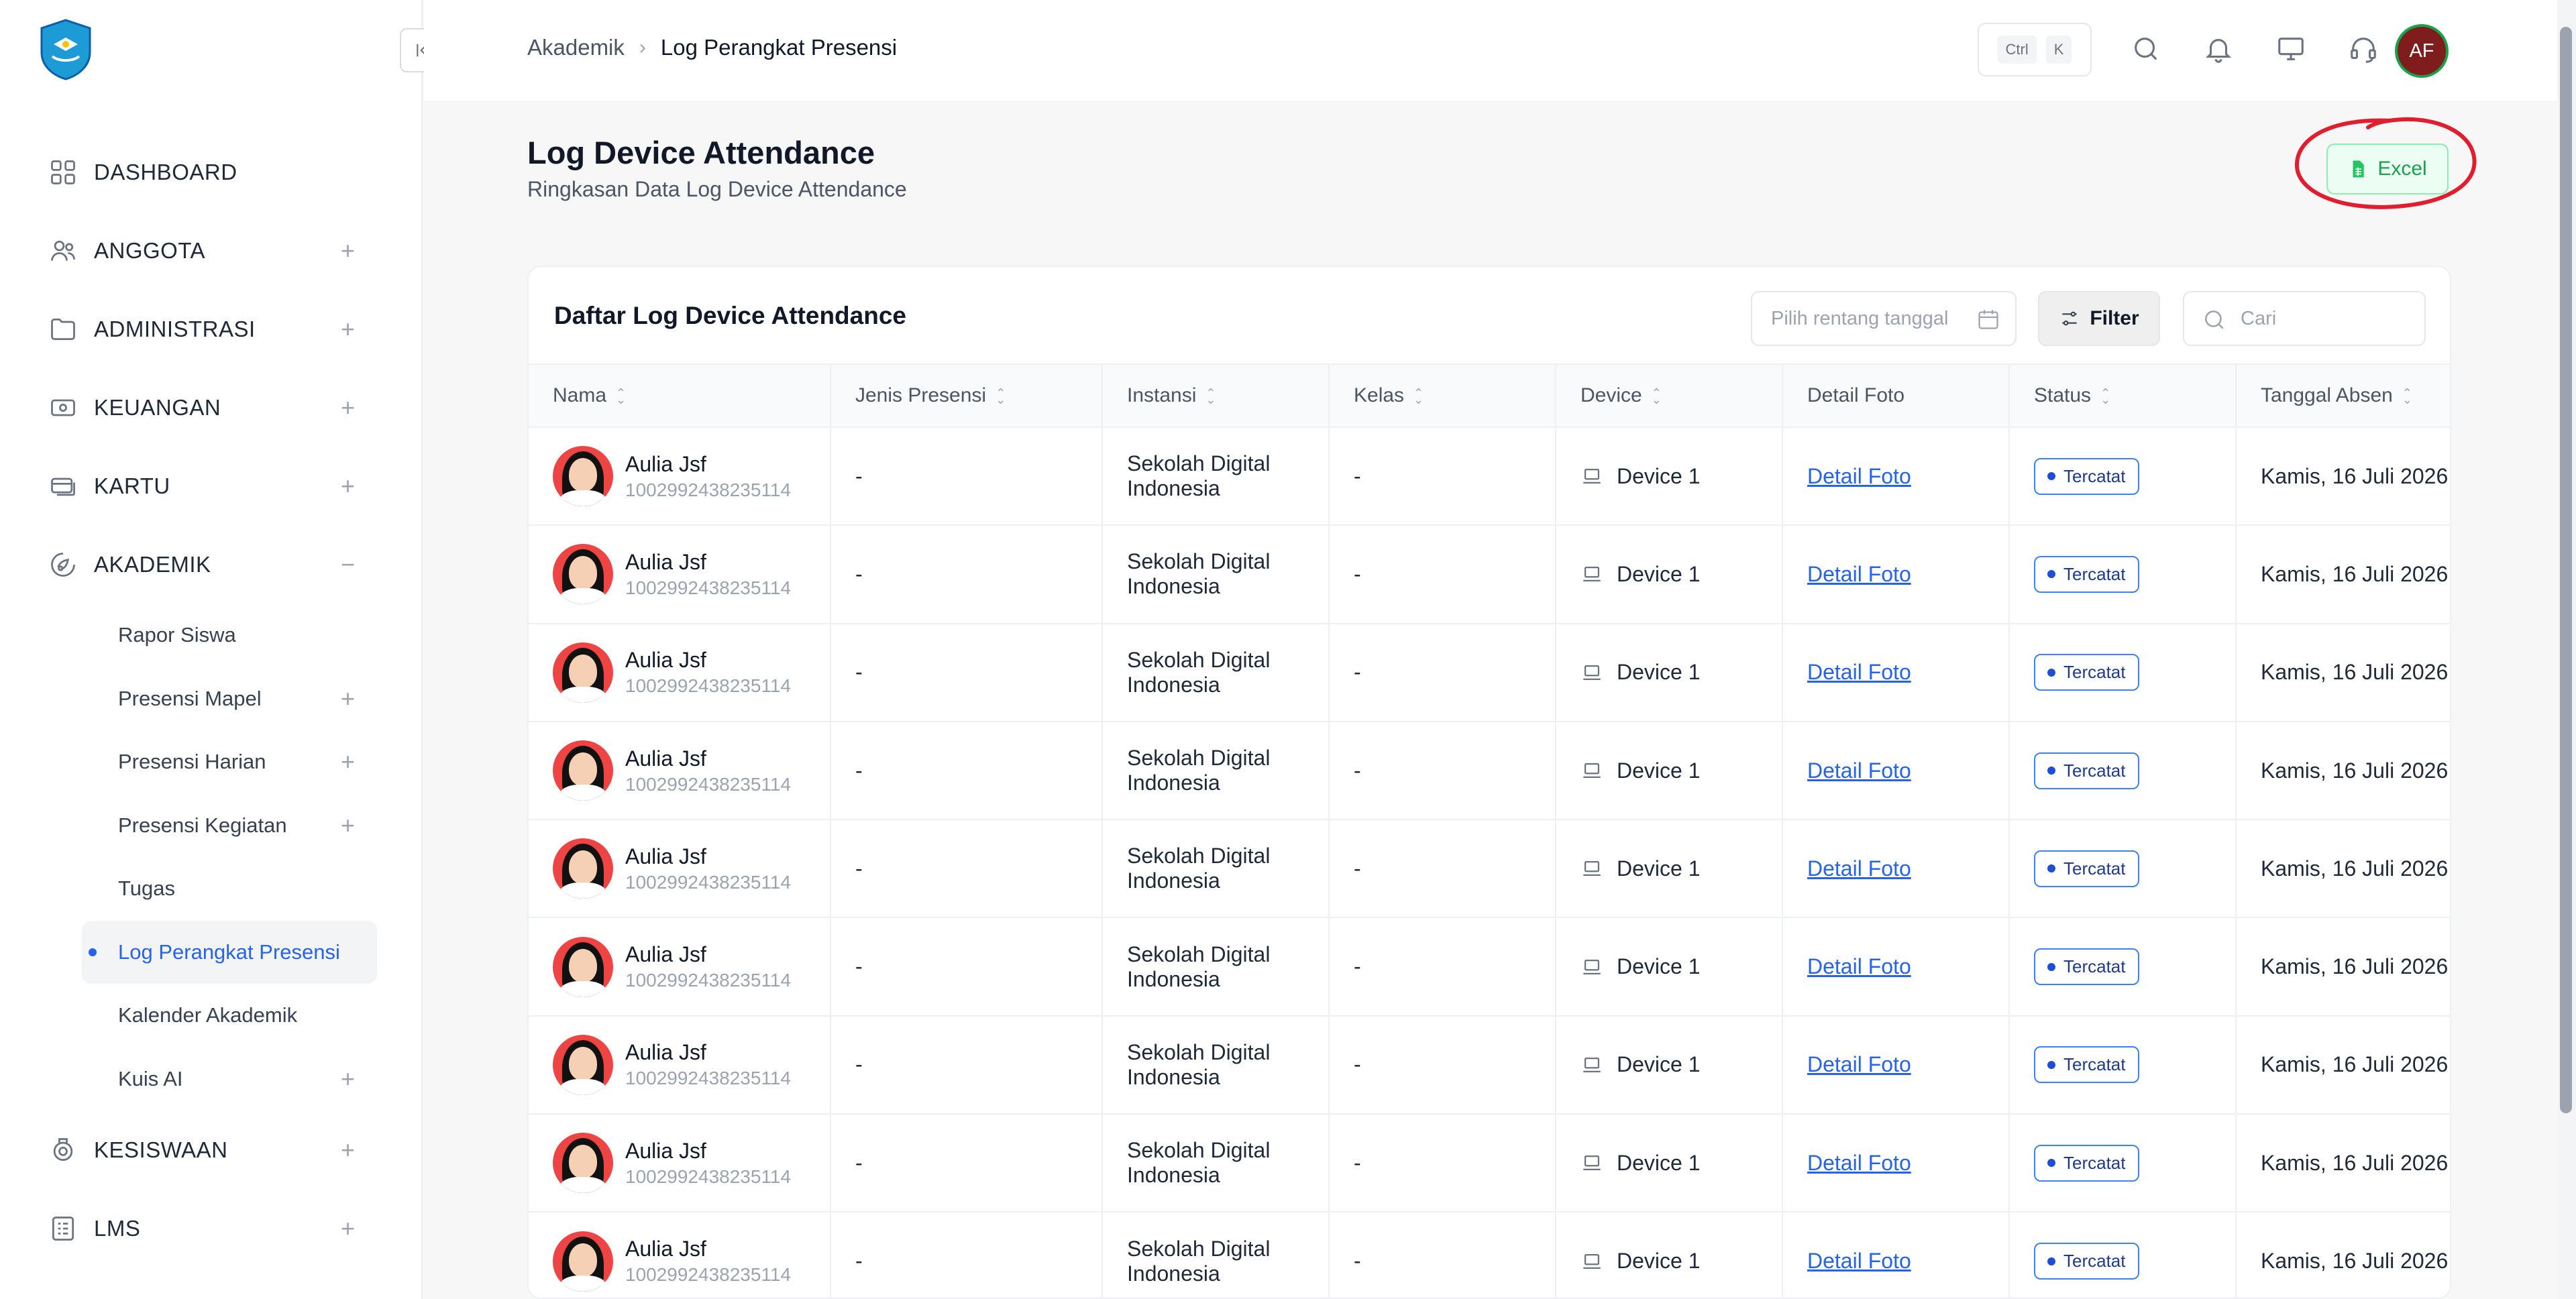 The image size is (2576, 1299). Describe the element at coordinates (2123, 396) in the screenshot. I see `column-header-status: Status ⌃ ⌄` at that location.